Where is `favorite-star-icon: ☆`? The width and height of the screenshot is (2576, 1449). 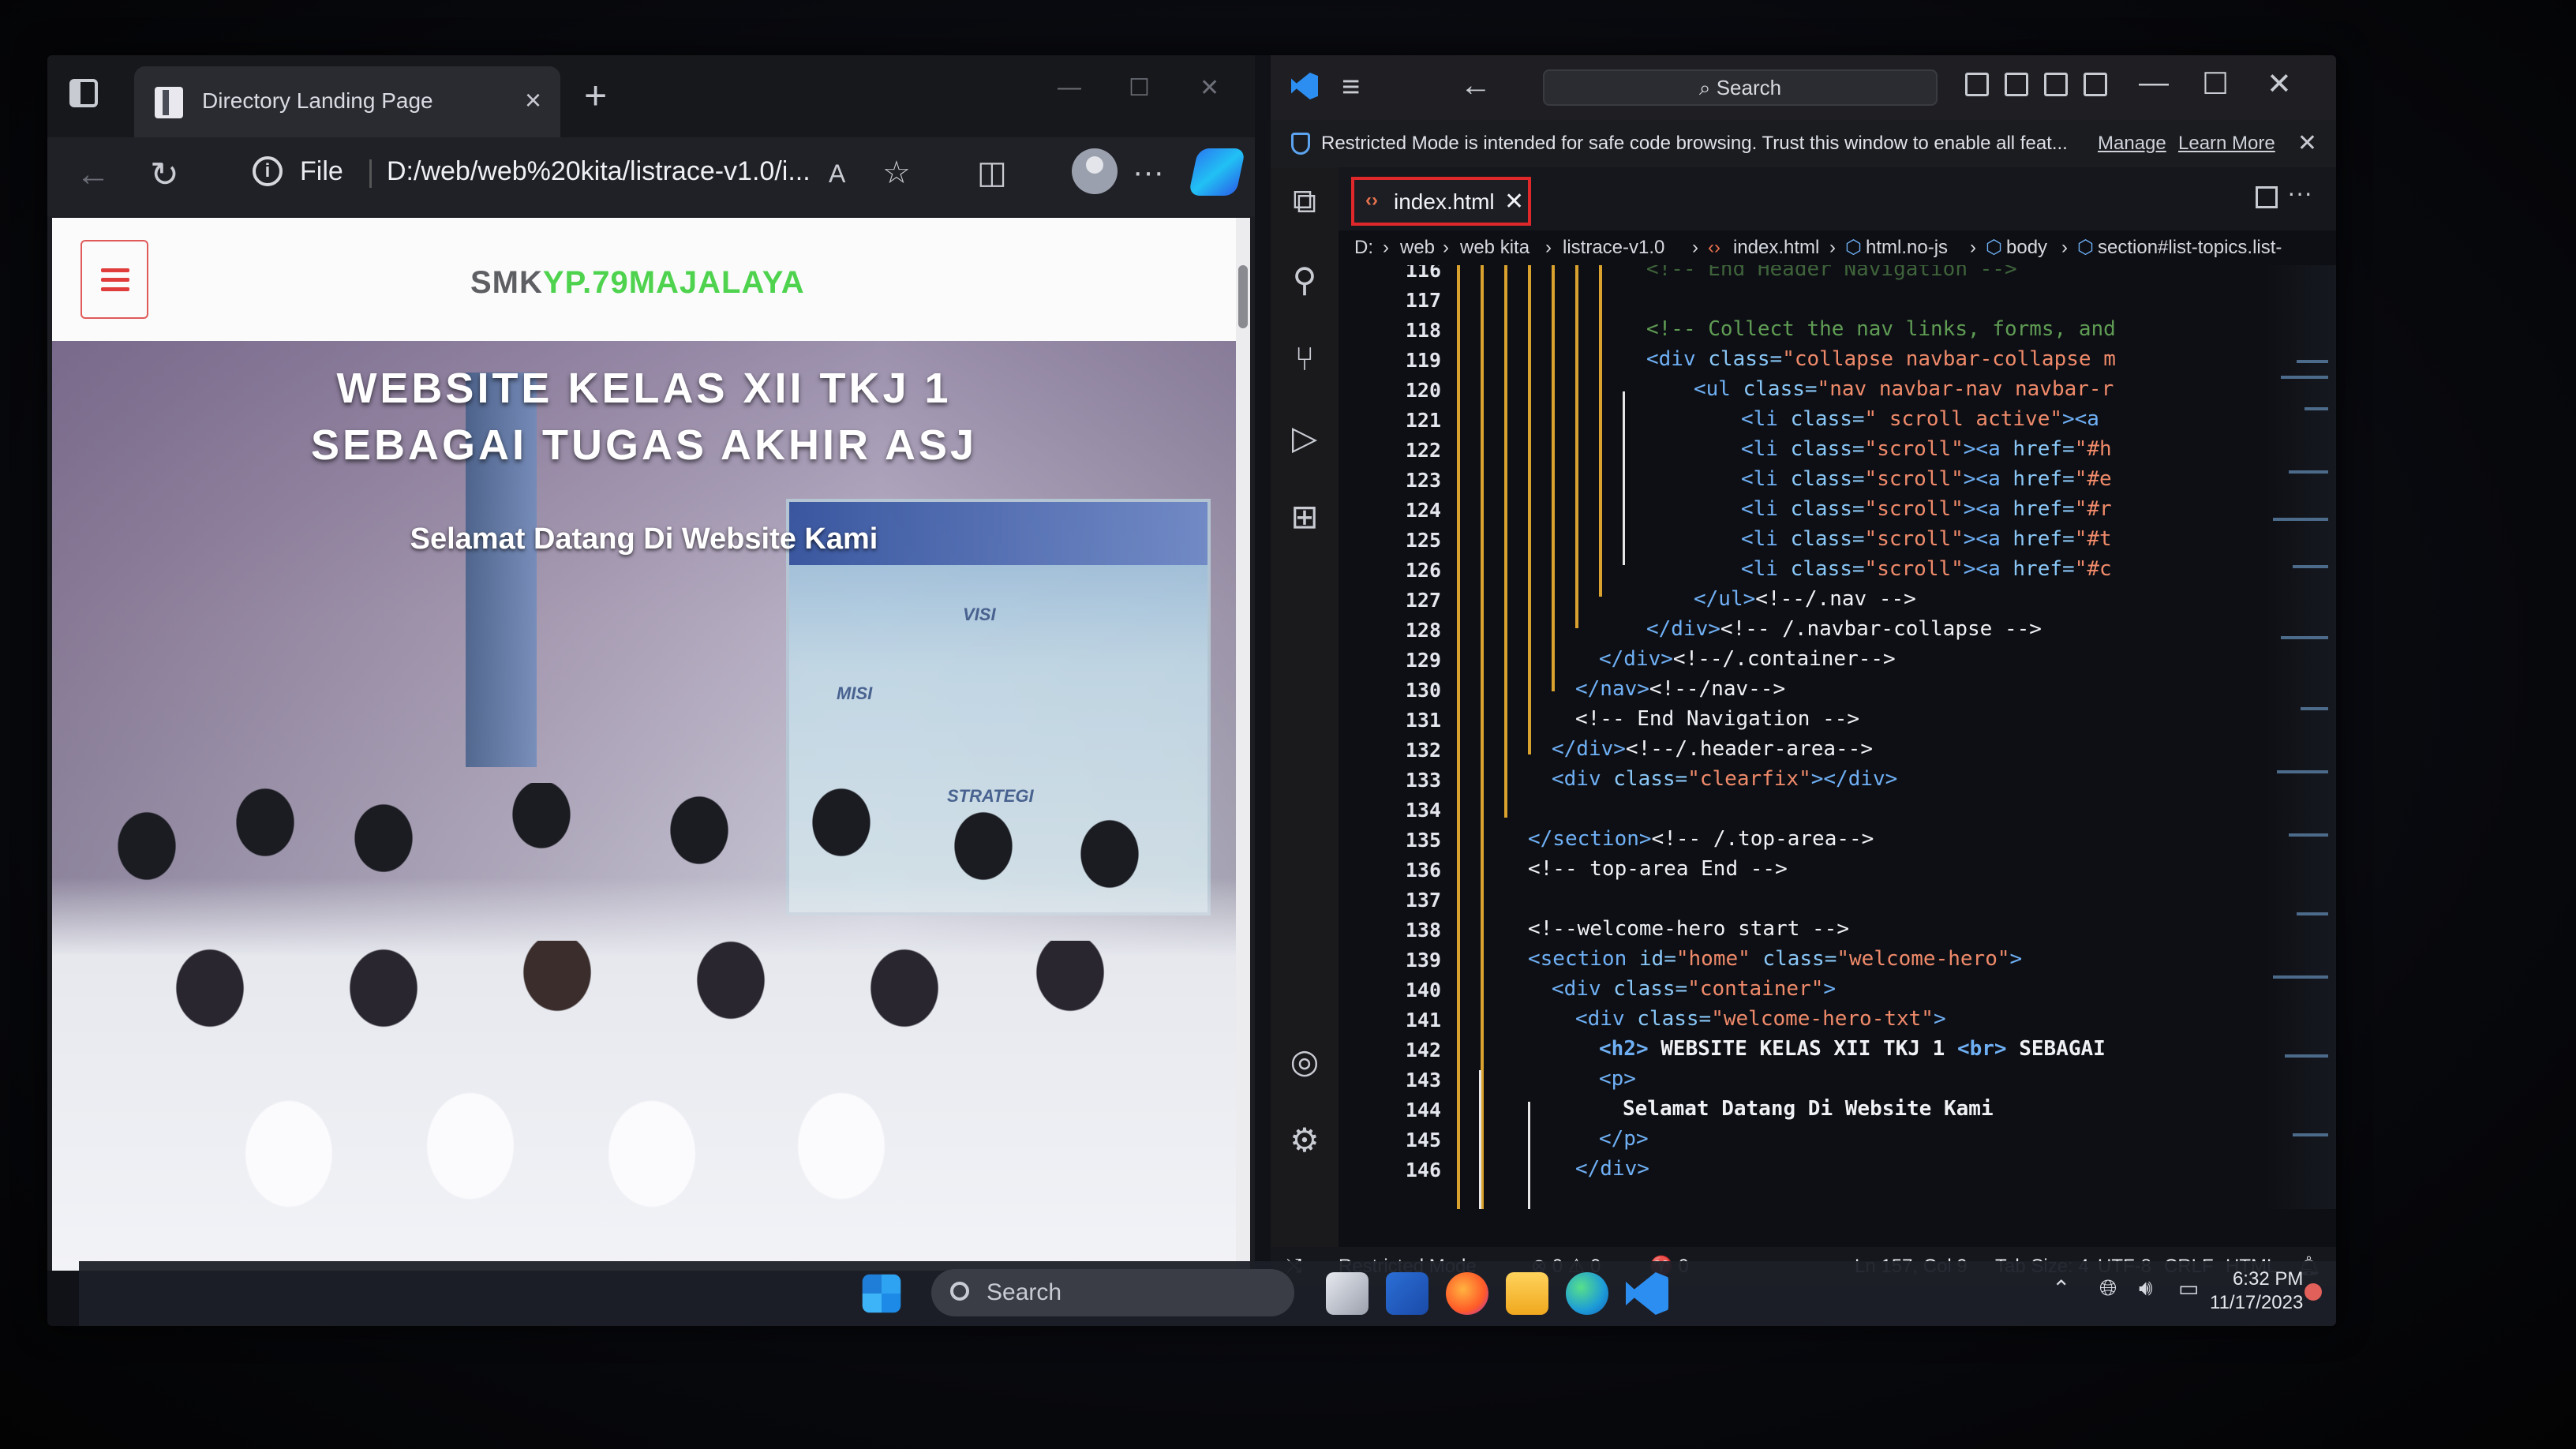 favorite-star-icon: ☆ is located at coordinates (896, 173).